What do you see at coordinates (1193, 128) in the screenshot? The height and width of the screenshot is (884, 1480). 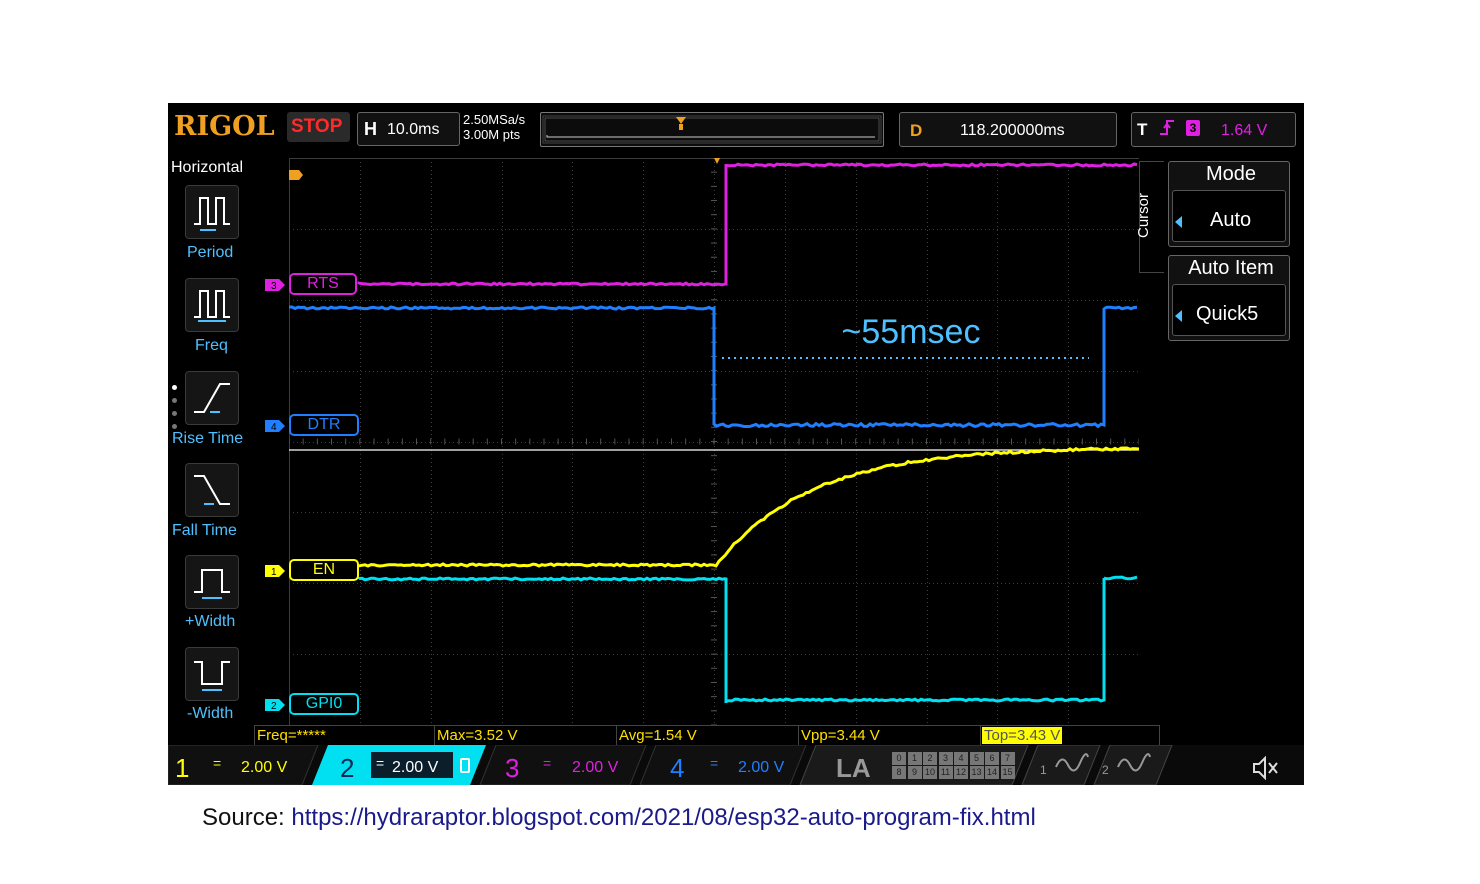 I see `trigger-channel-badge: 3` at bounding box center [1193, 128].